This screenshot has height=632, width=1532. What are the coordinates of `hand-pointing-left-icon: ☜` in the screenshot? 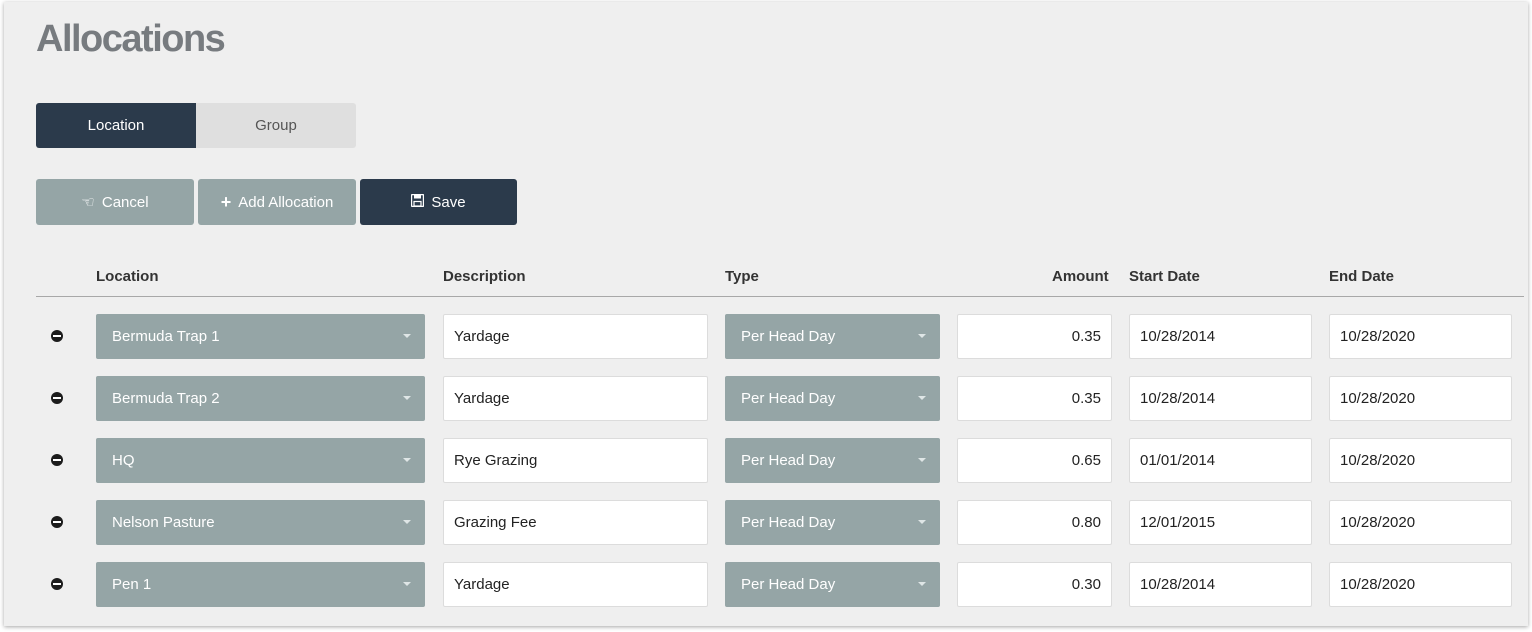 It's located at (88, 202).